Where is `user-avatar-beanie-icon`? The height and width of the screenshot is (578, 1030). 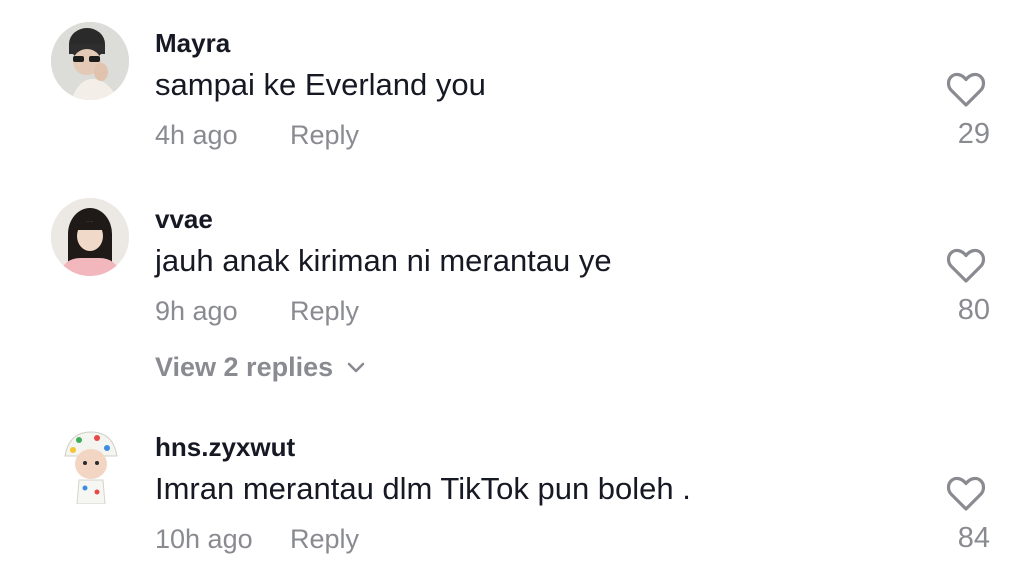 user-avatar-beanie-icon is located at coordinates (90, 61).